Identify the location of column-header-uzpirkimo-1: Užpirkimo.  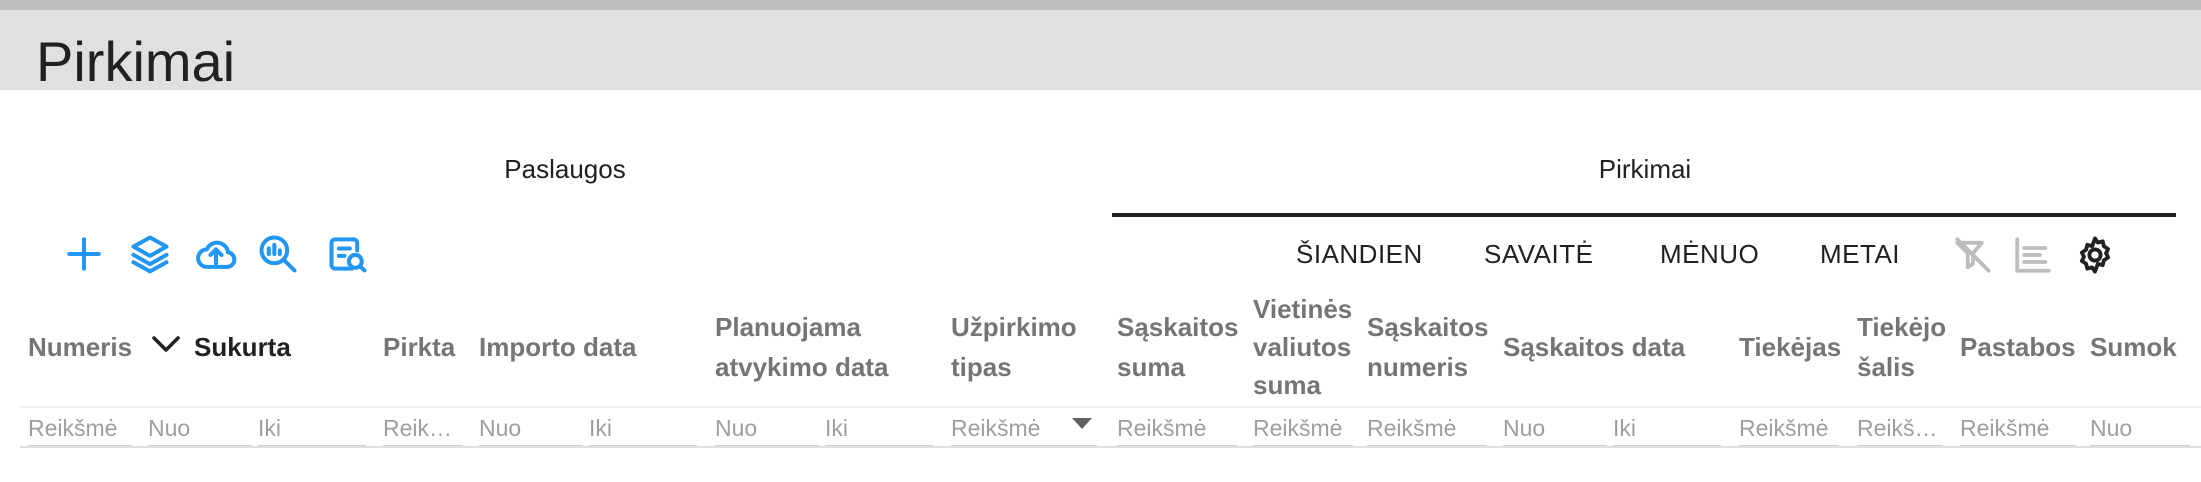
(1014, 327).